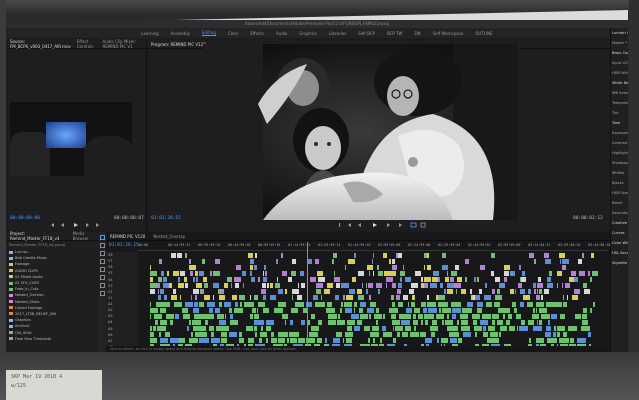  I want to click on ripple-edit-tool-icon, so click(102, 253).